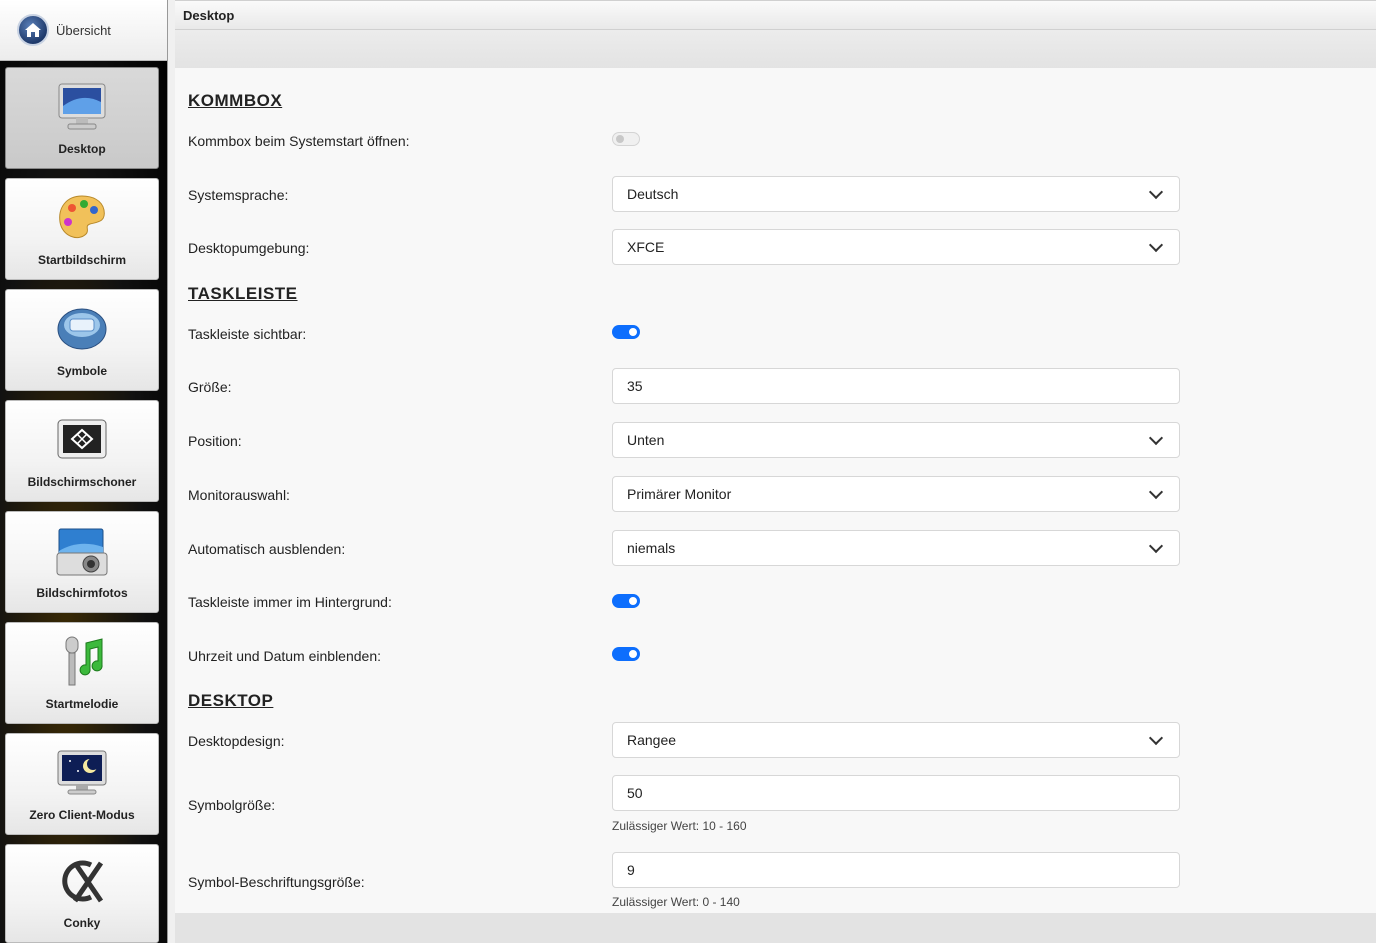  What do you see at coordinates (82, 260) in the screenshot?
I see `sidebar-item-label: Startbildschirm` at bounding box center [82, 260].